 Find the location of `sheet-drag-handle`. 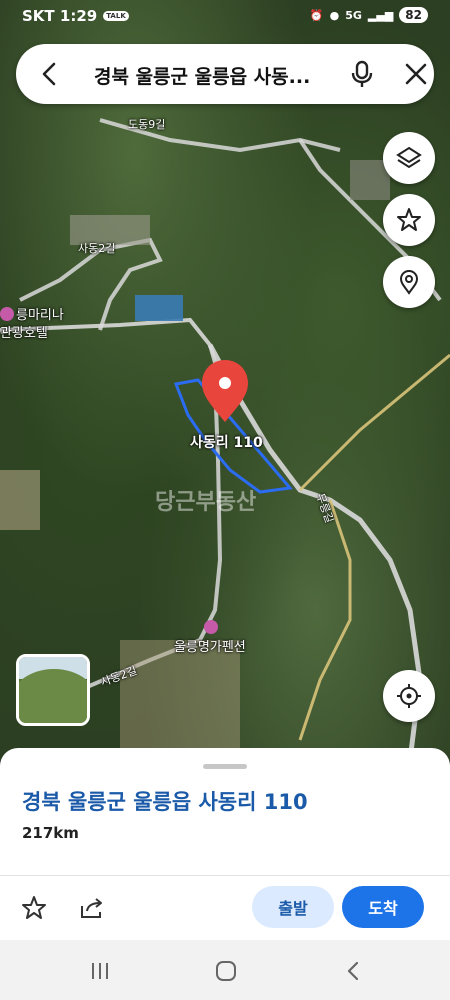

sheet-drag-handle is located at coordinates (225, 766).